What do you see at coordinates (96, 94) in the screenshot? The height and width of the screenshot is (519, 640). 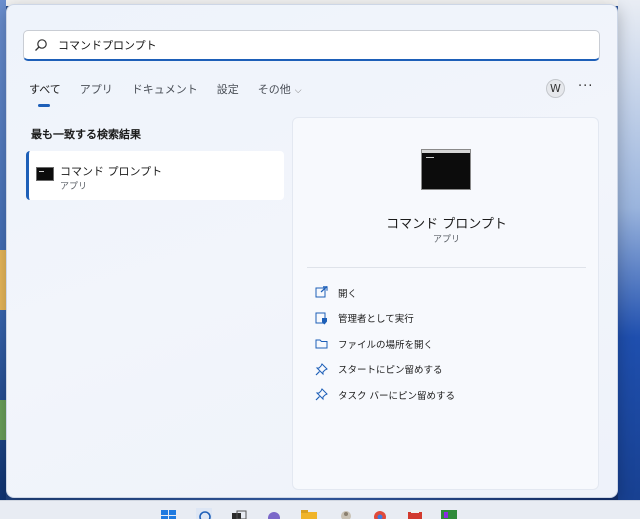 I see `tab-apps: アプリ` at bounding box center [96, 94].